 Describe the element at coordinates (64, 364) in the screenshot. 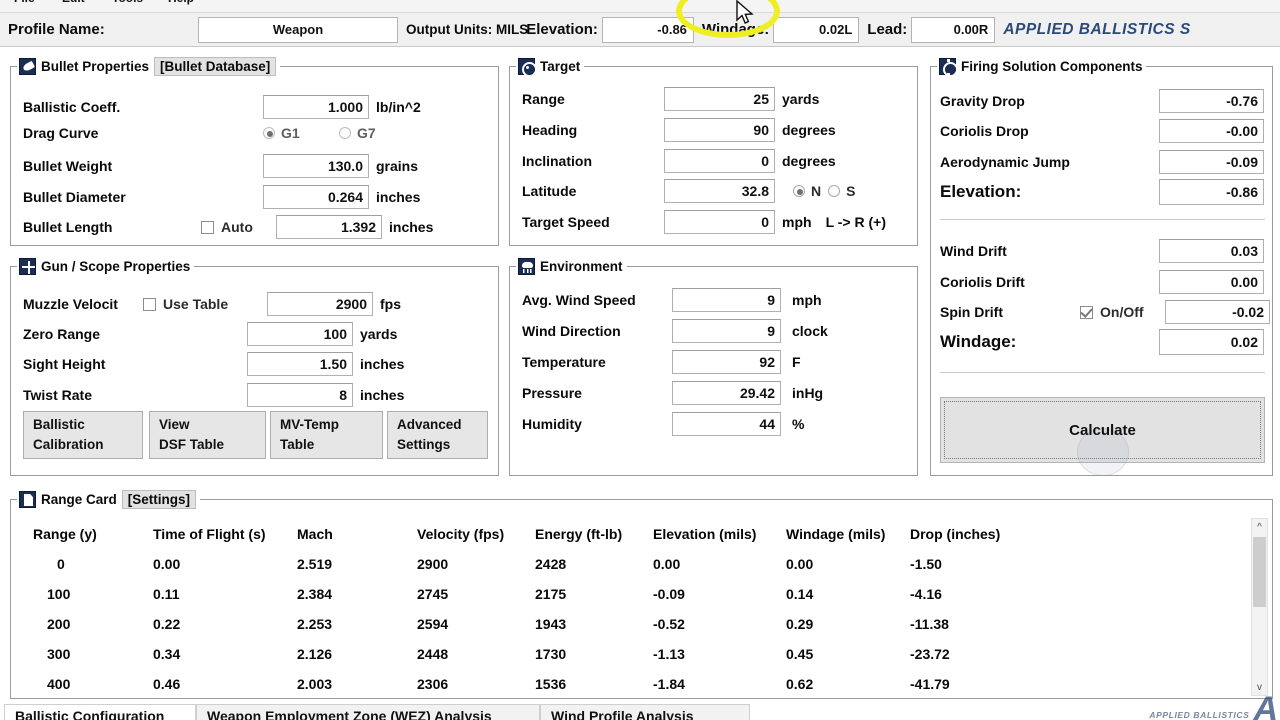

I see `sight-height-label: Sight Height` at that location.